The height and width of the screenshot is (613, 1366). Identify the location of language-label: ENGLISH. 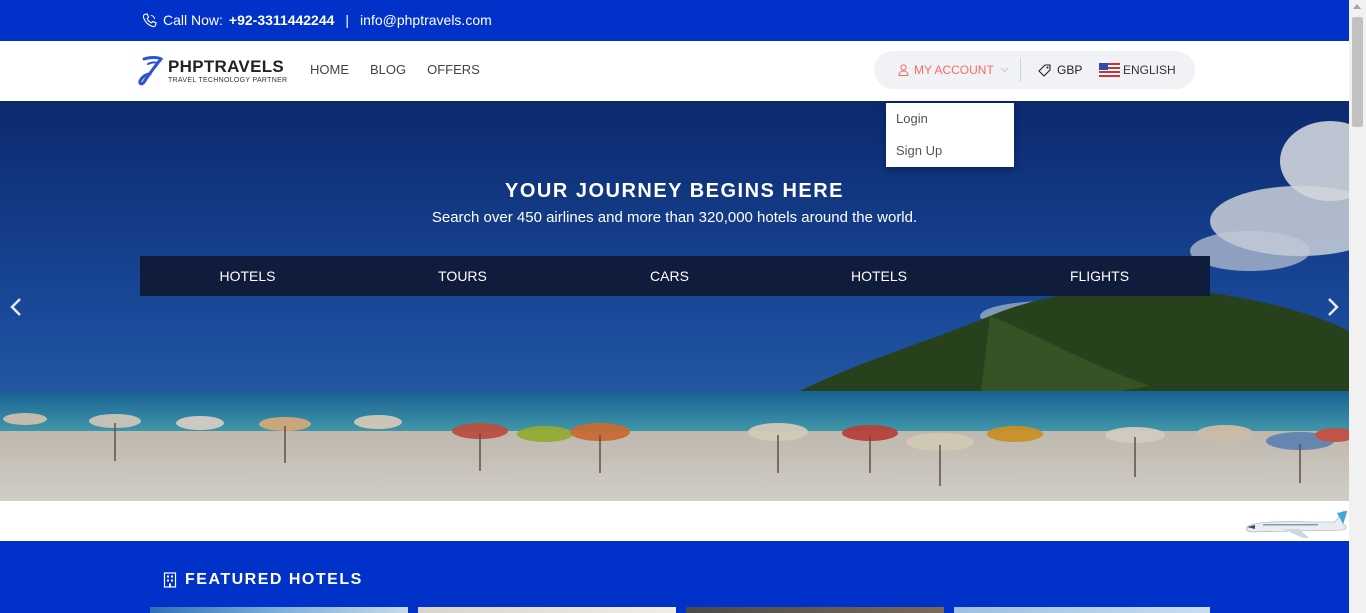
(1149, 70).